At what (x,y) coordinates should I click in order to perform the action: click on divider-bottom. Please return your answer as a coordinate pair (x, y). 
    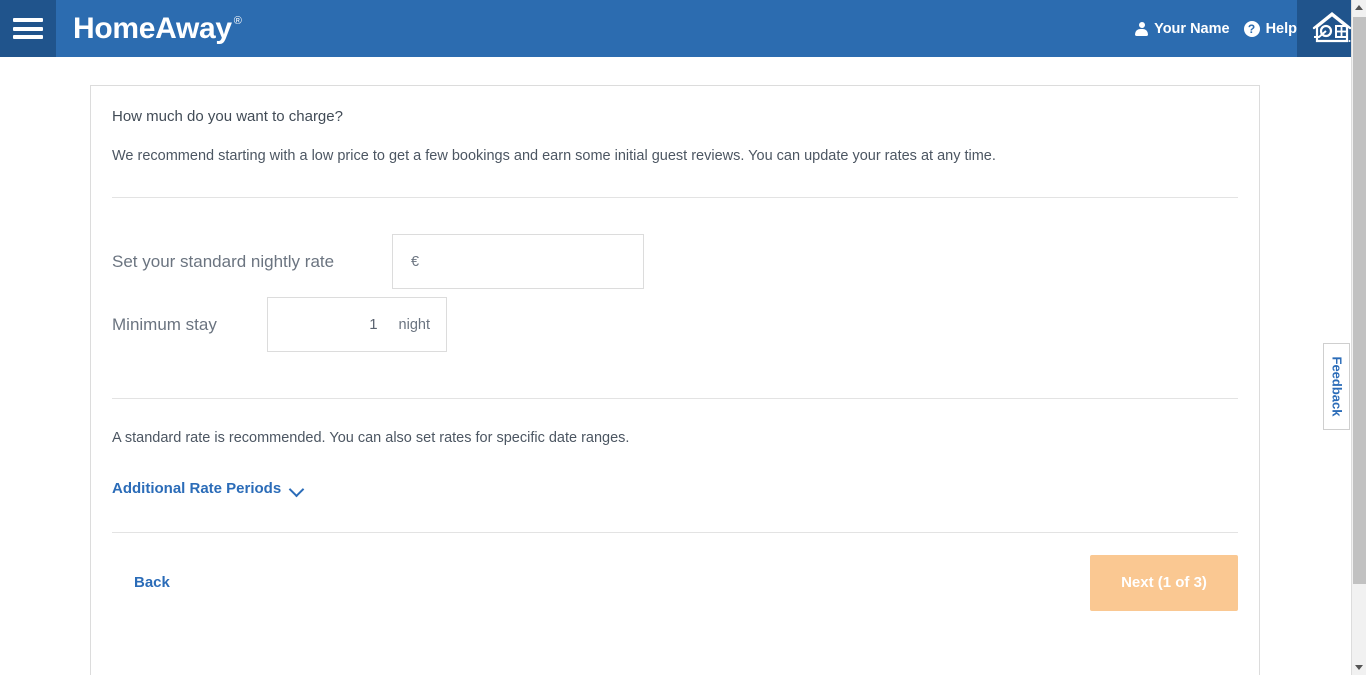
    Looking at the image, I should click on (675, 532).